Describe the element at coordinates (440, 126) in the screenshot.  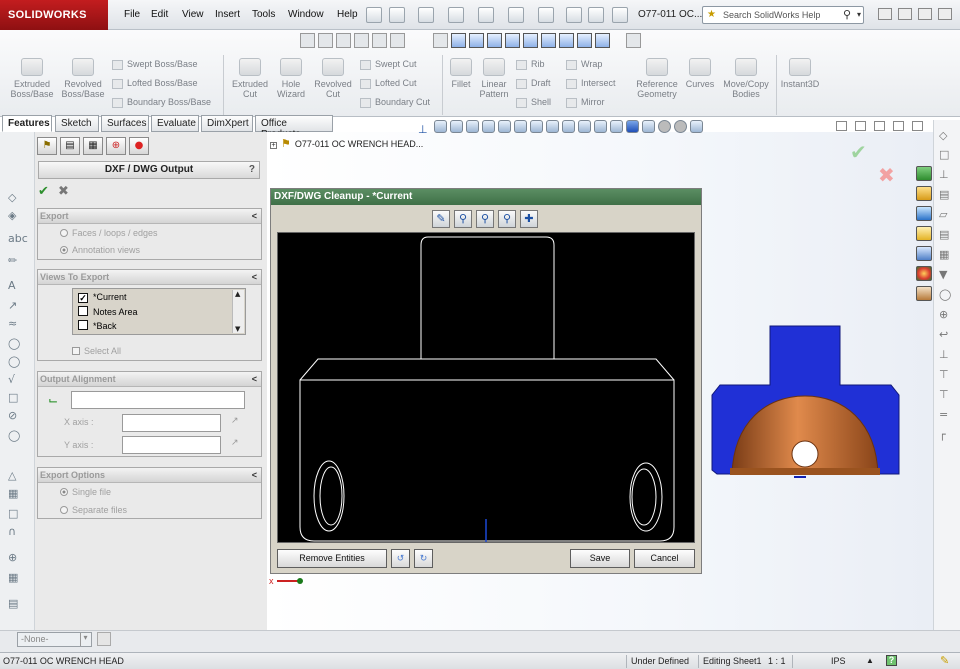
I see `zoom-to-fit-icon` at that location.